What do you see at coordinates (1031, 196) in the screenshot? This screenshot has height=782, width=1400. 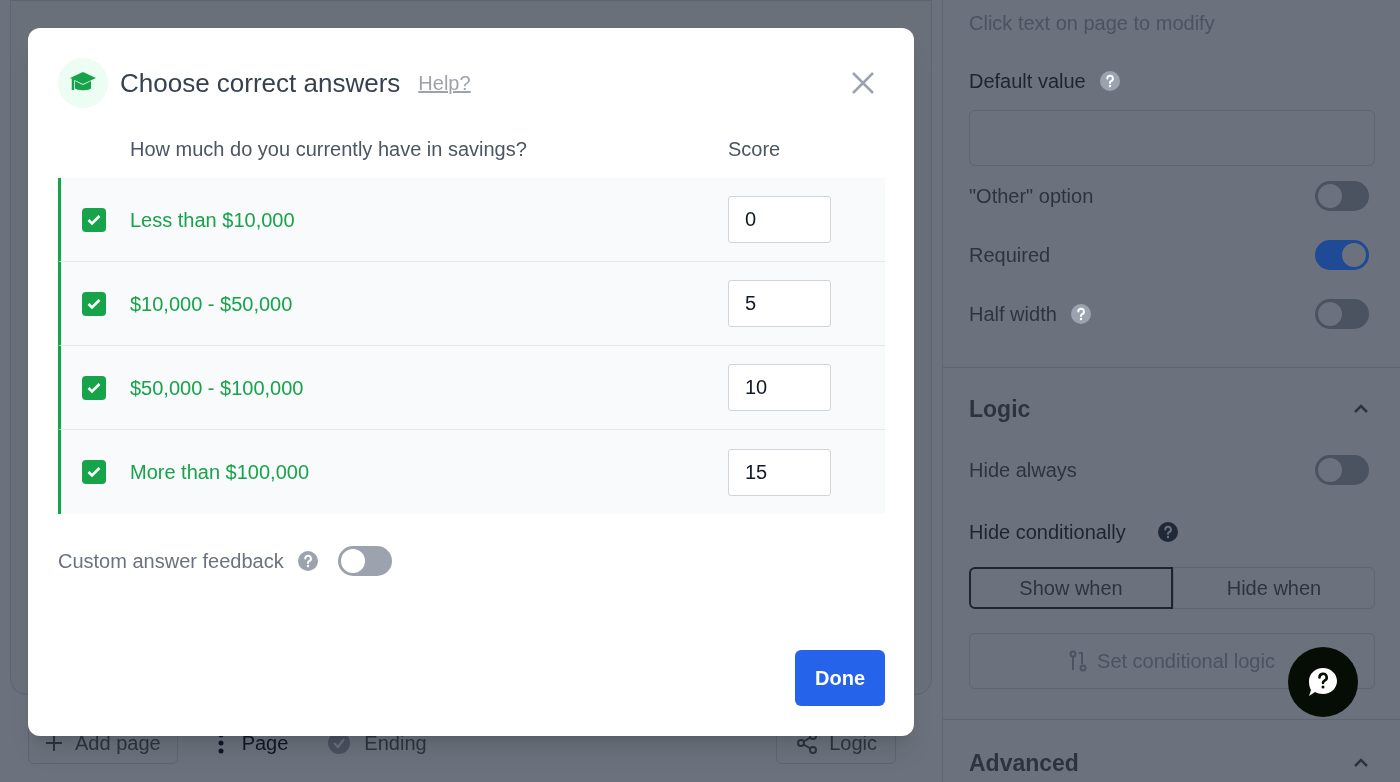 I see `toggle-label: "Other" option` at bounding box center [1031, 196].